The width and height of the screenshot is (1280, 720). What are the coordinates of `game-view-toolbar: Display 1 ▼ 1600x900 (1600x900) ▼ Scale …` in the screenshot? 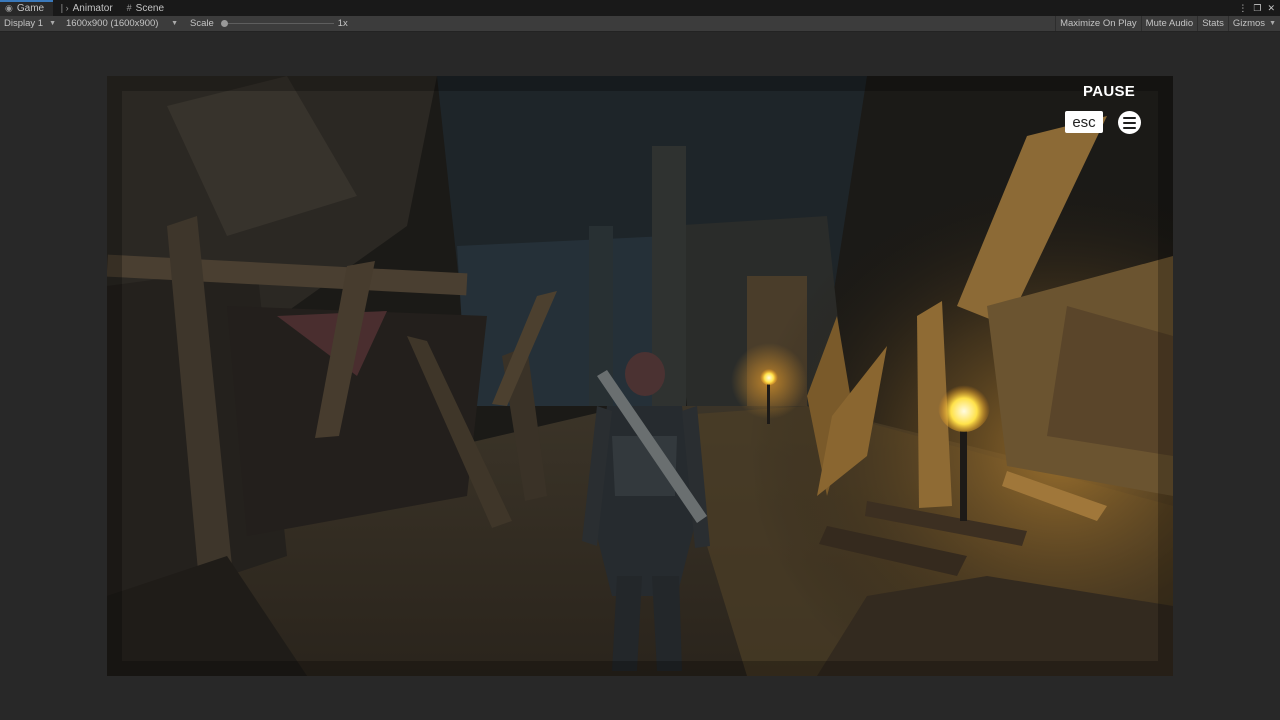 It's located at (640, 24).